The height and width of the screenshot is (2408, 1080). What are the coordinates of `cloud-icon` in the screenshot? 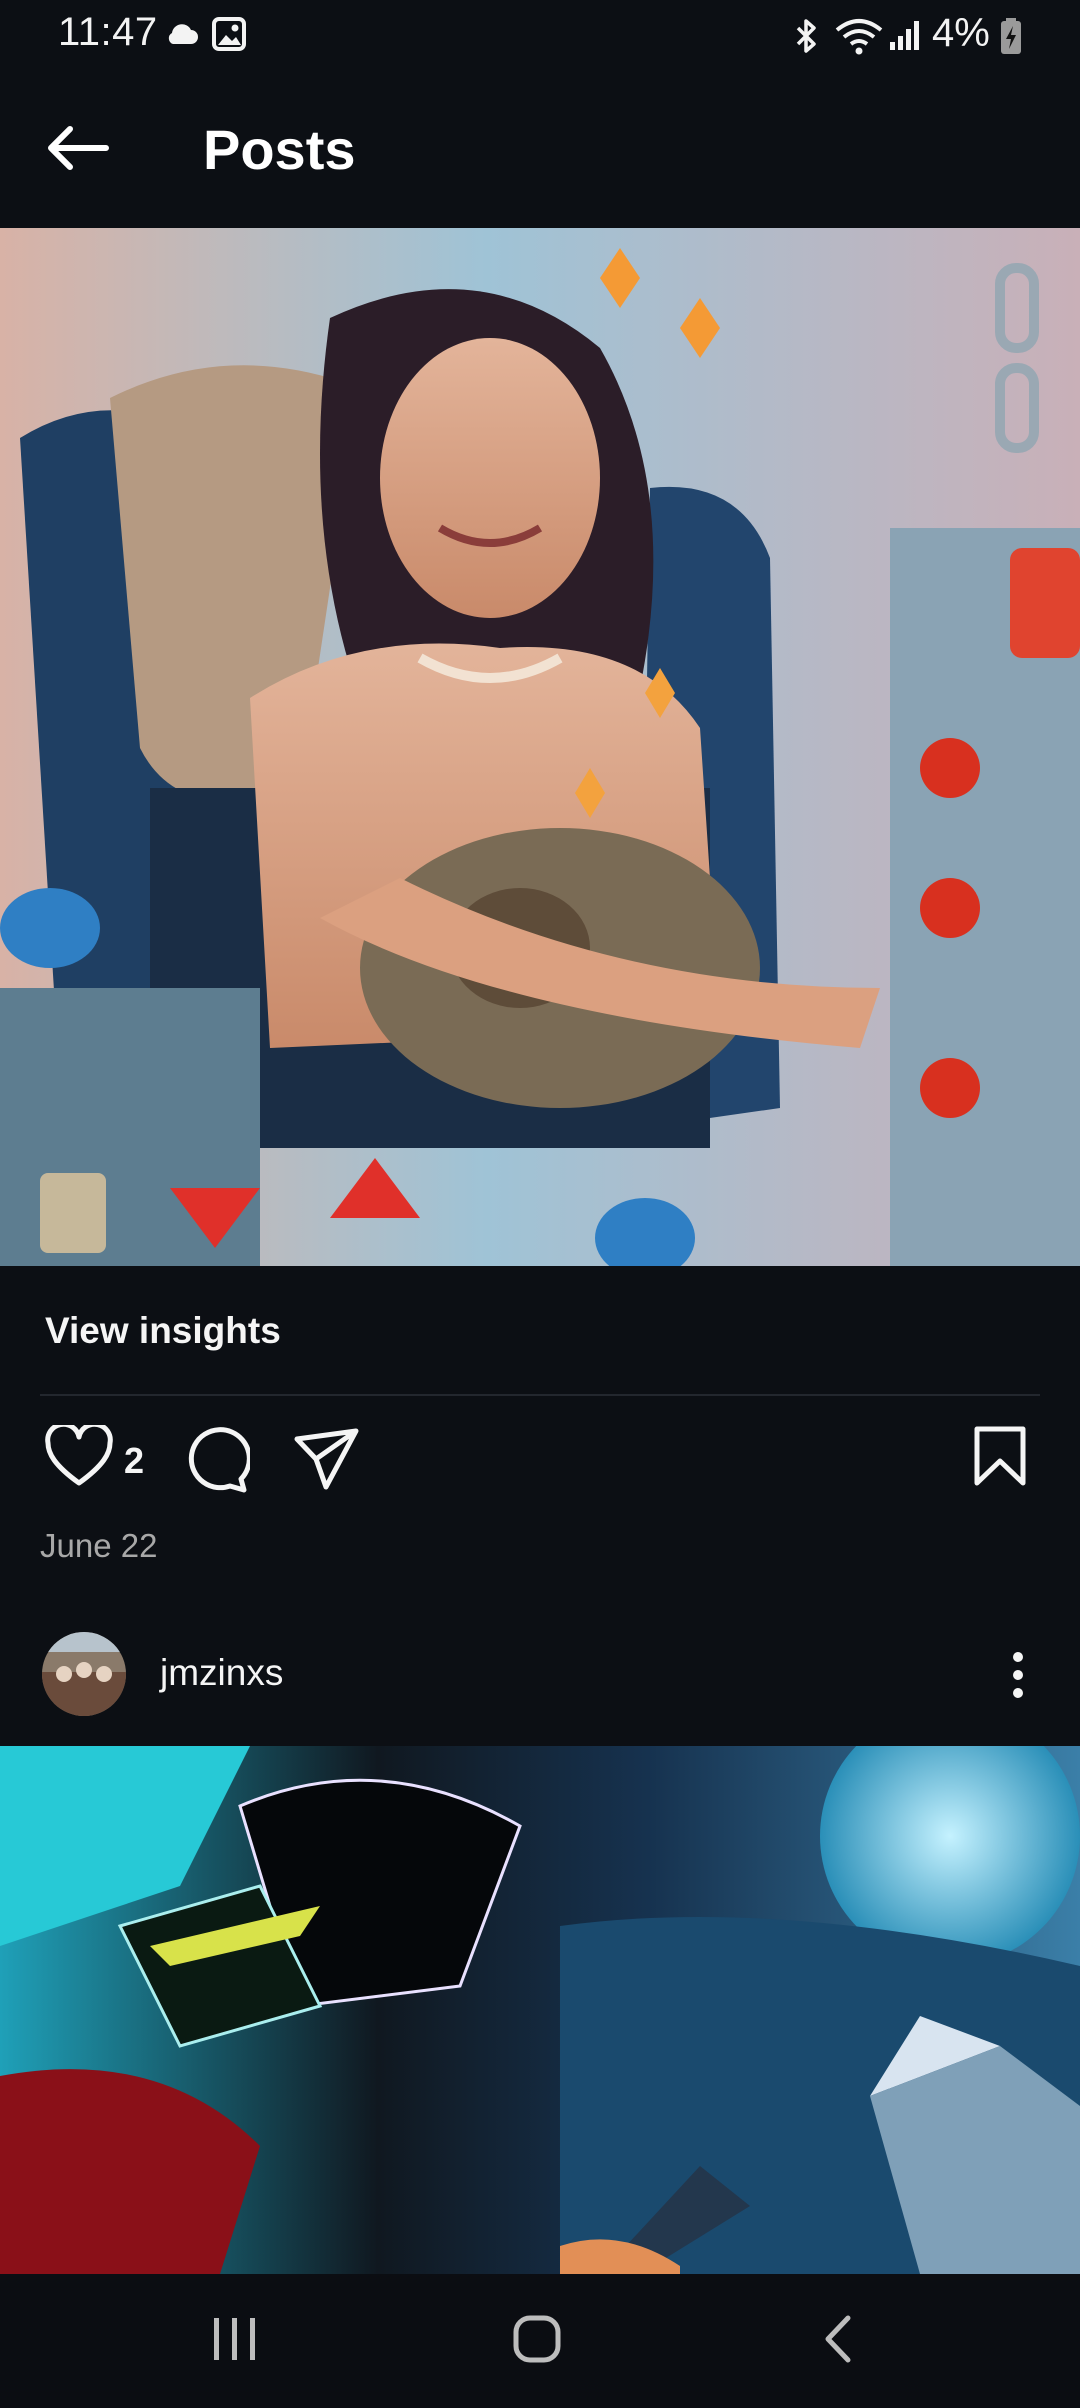 It's located at (183, 34).